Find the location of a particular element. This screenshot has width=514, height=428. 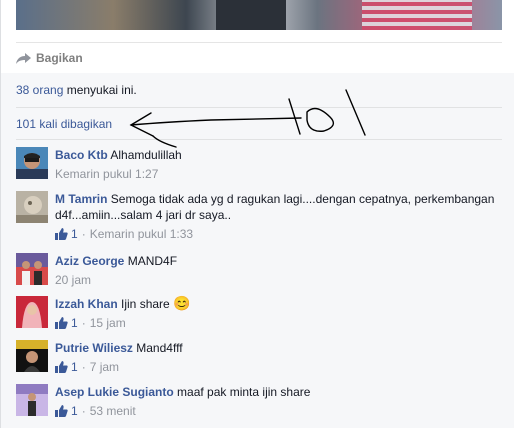

comment-item: Aziz George MAND4F 20 jam is located at coordinates (259, 270).